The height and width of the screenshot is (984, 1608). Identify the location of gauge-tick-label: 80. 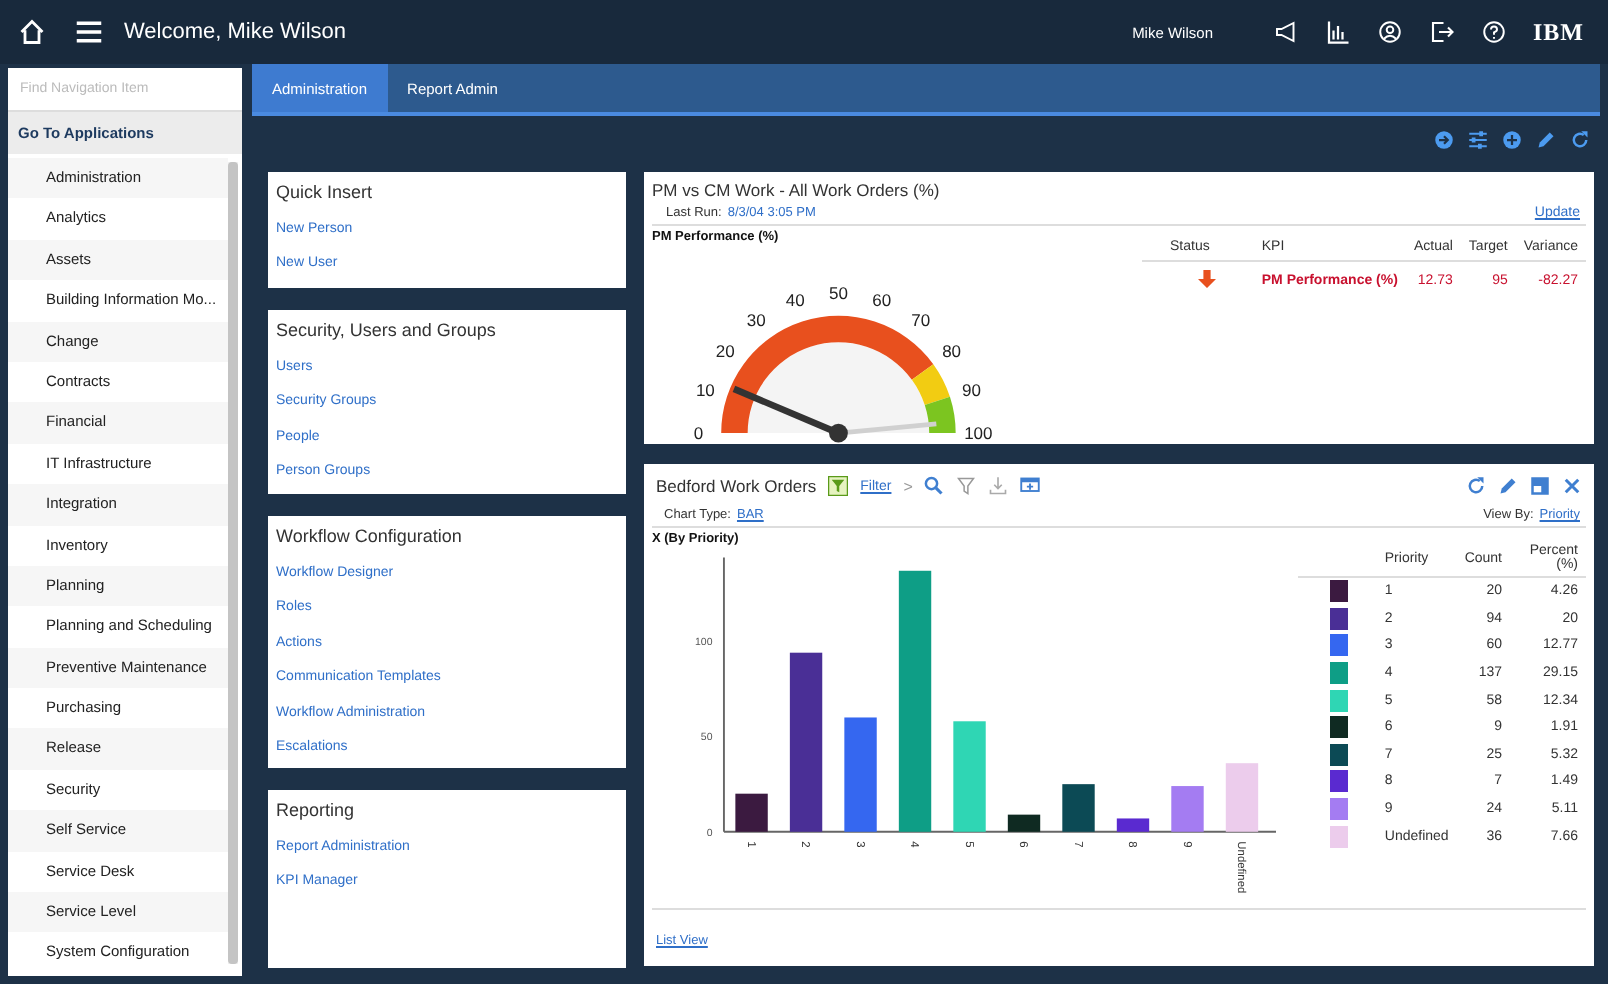
(952, 350).